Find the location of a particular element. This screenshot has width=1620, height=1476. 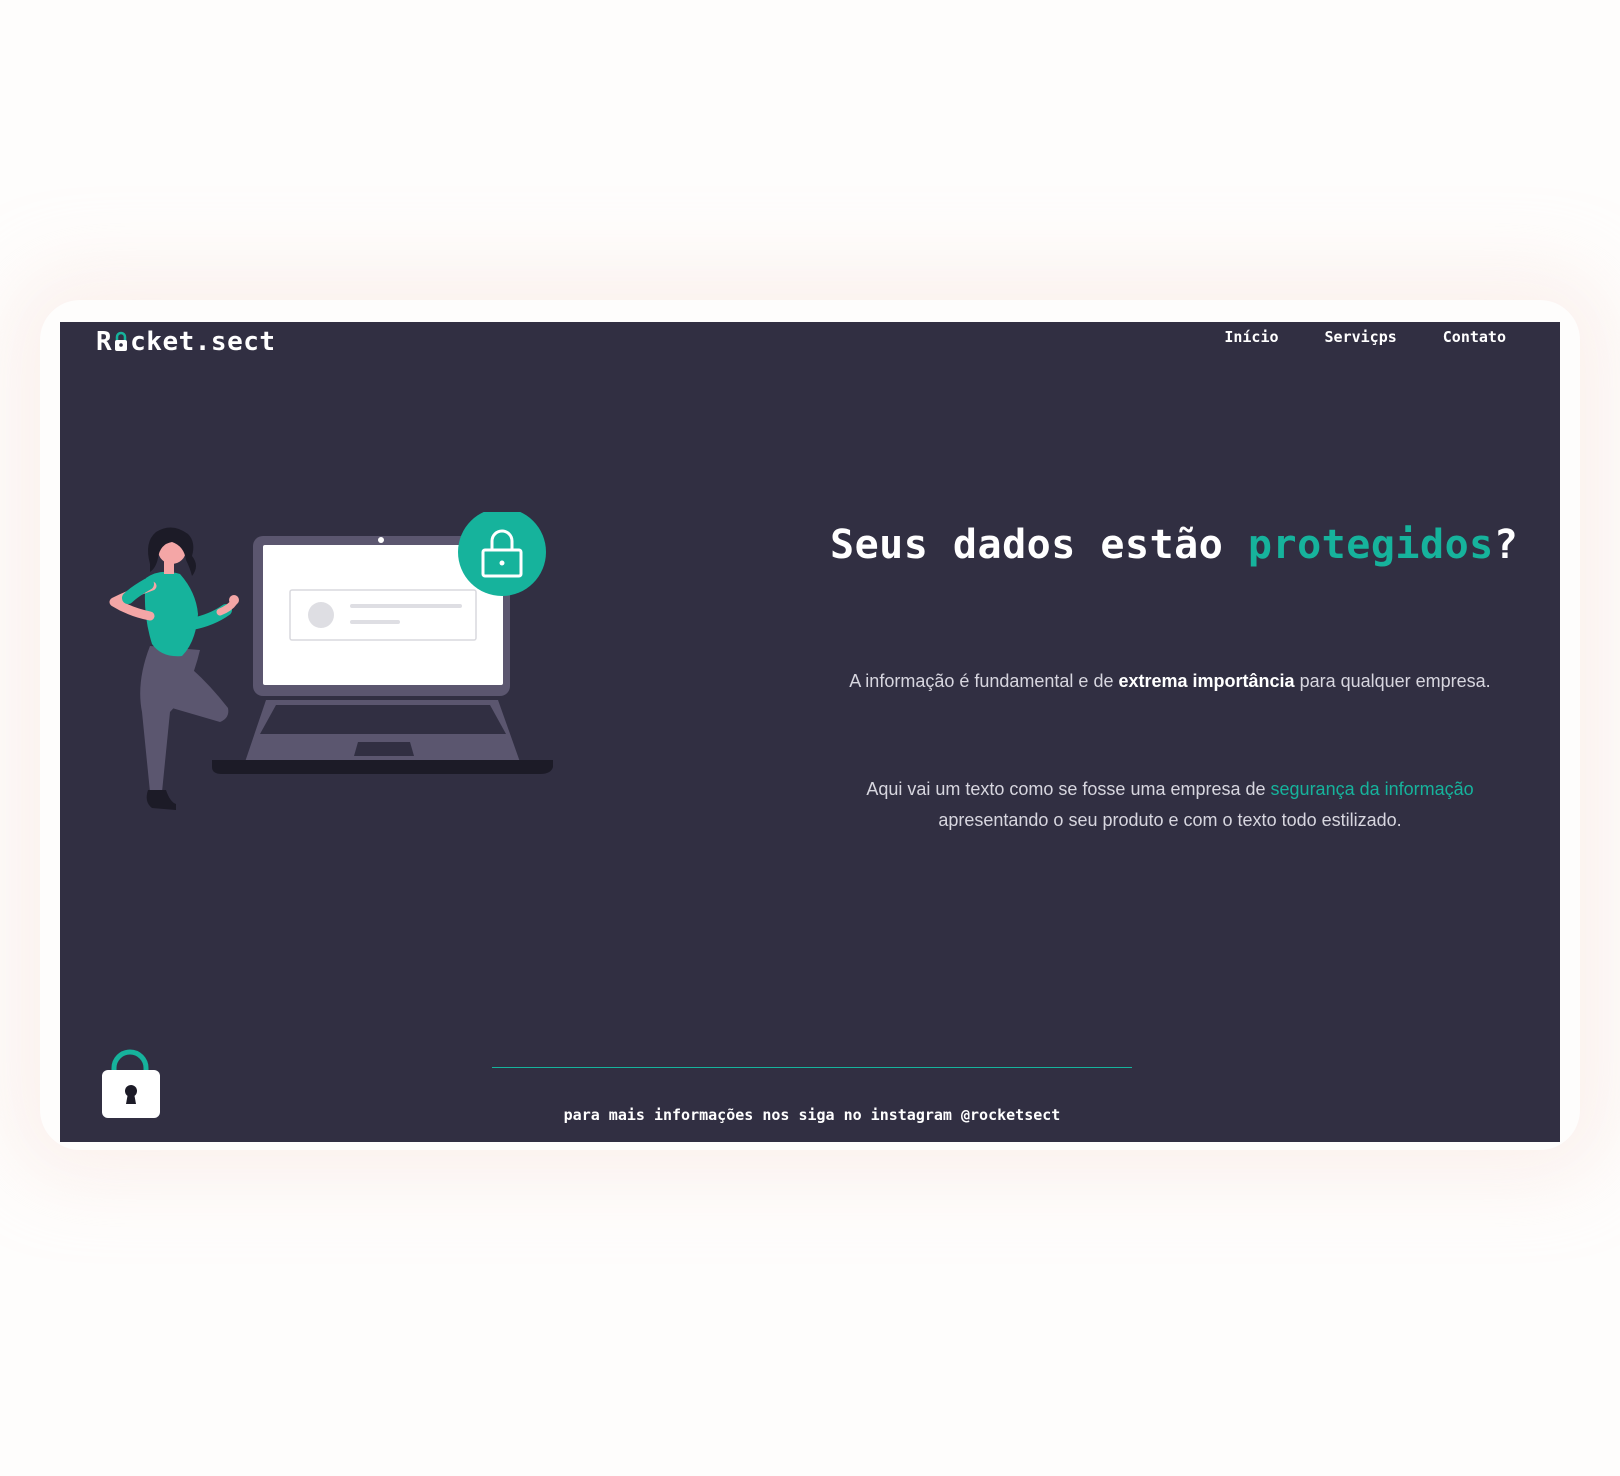

title-accent: protegidos is located at coordinates (1370, 545).